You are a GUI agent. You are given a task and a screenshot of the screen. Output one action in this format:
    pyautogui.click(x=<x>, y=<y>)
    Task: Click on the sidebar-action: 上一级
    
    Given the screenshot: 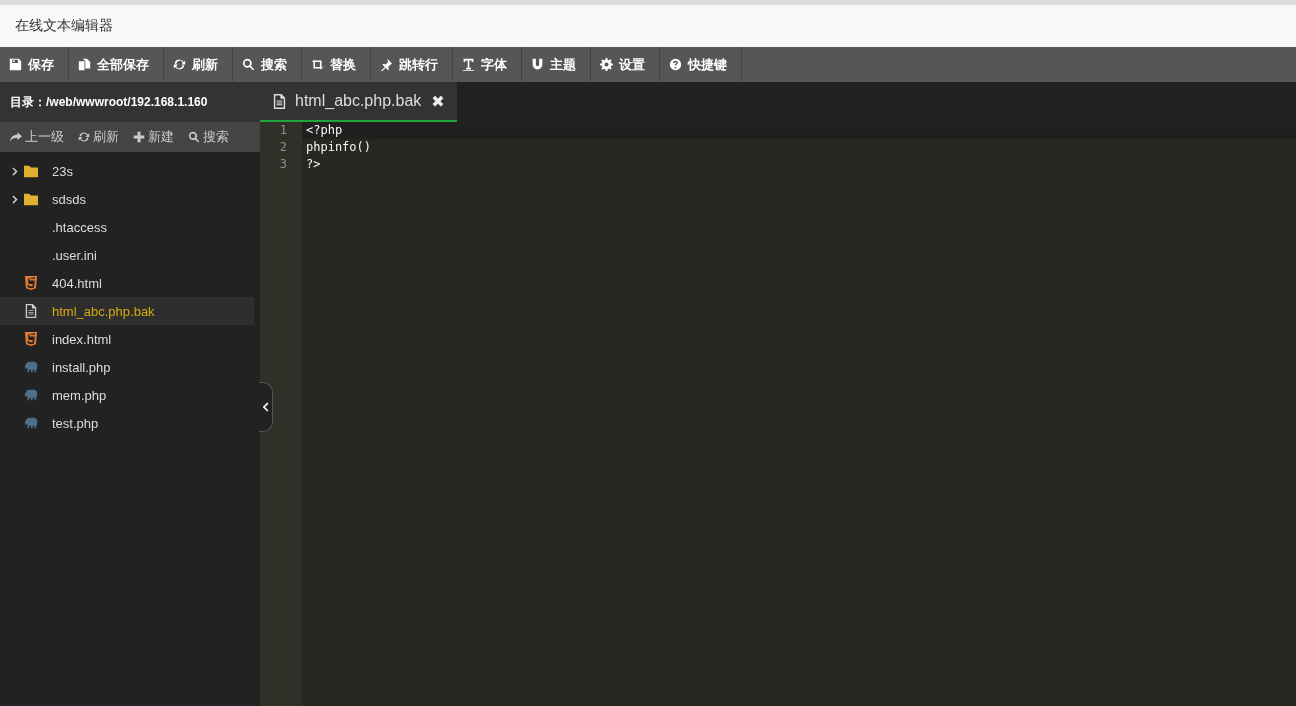 What is the action you would take?
    pyautogui.click(x=37, y=137)
    